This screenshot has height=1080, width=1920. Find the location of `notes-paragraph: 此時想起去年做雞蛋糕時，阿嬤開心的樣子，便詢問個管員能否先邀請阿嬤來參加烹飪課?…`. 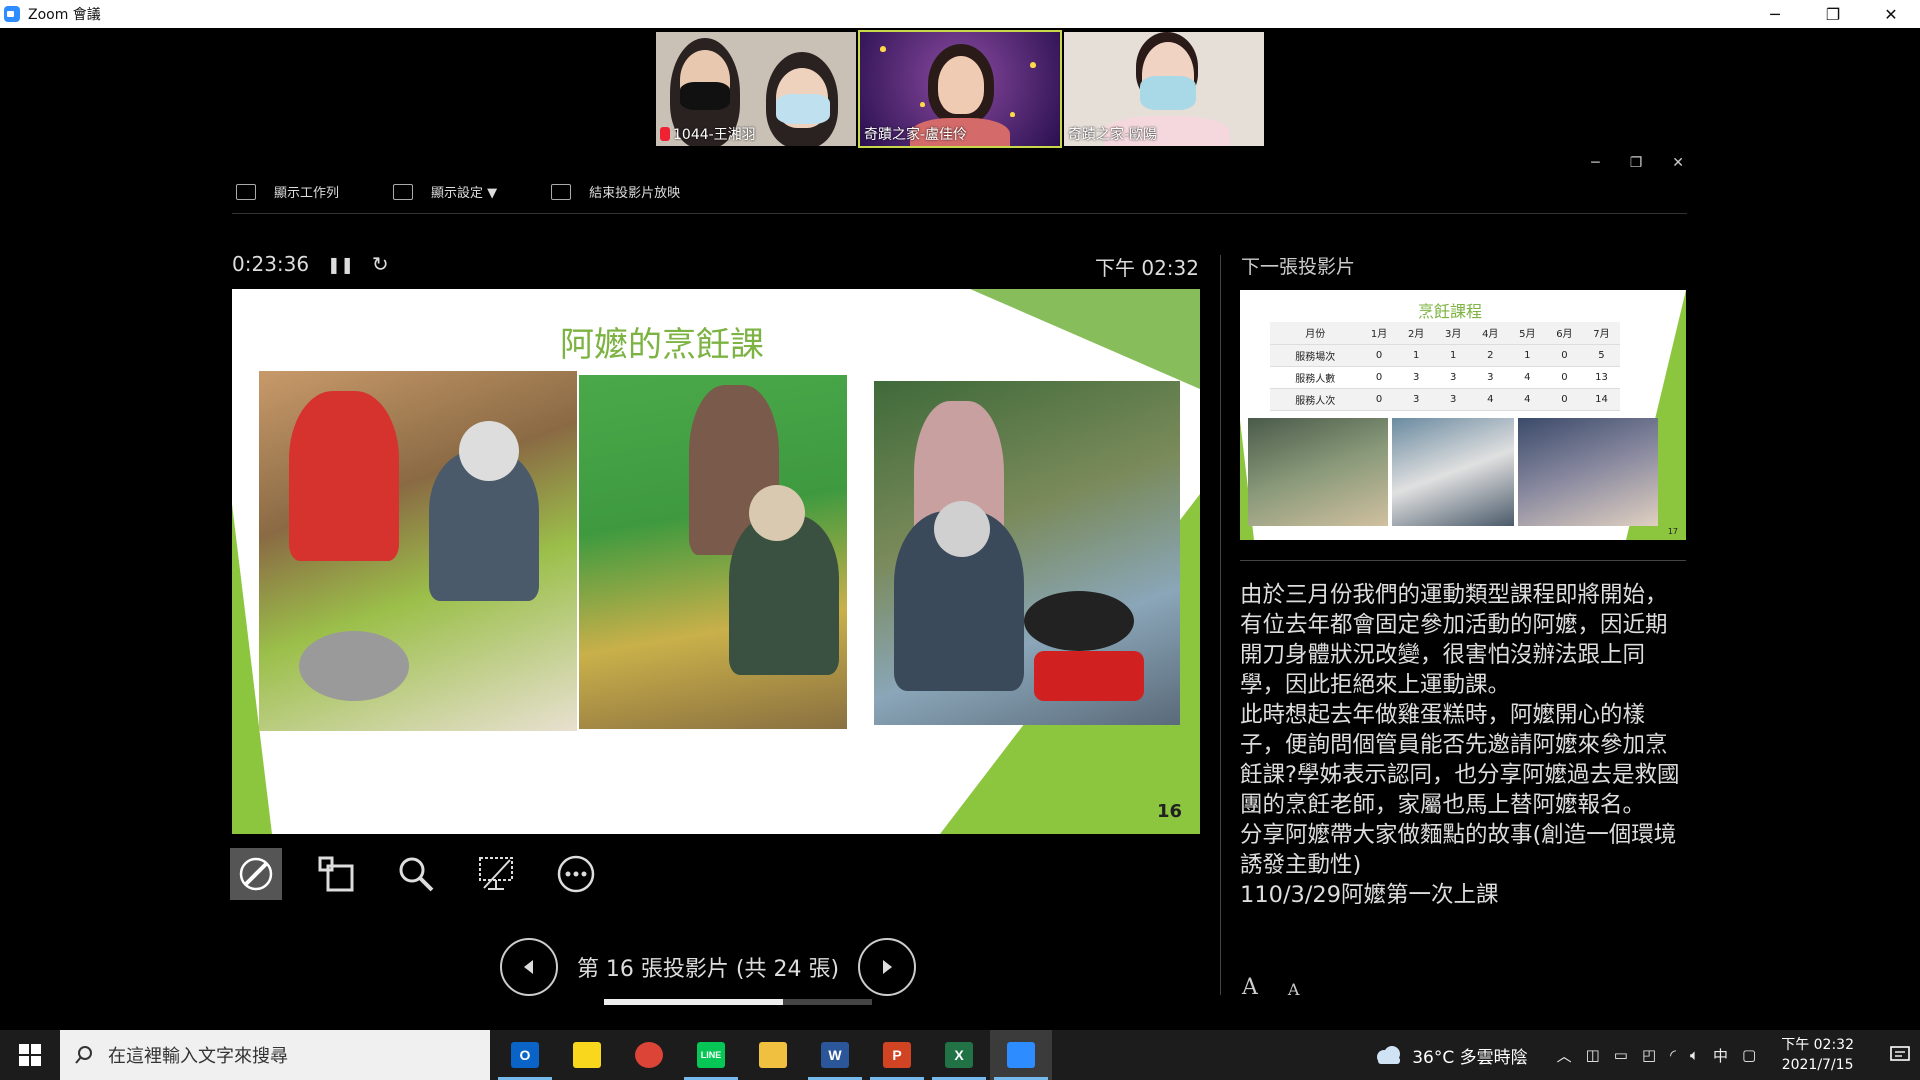

notes-paragraph: 此時想起去年做雞蛋糕時，阿嬤開心的樣子，便詢問個管員能否先邀請阿嬤來參加烹飪課?… is located at coordinates (1460, 760).